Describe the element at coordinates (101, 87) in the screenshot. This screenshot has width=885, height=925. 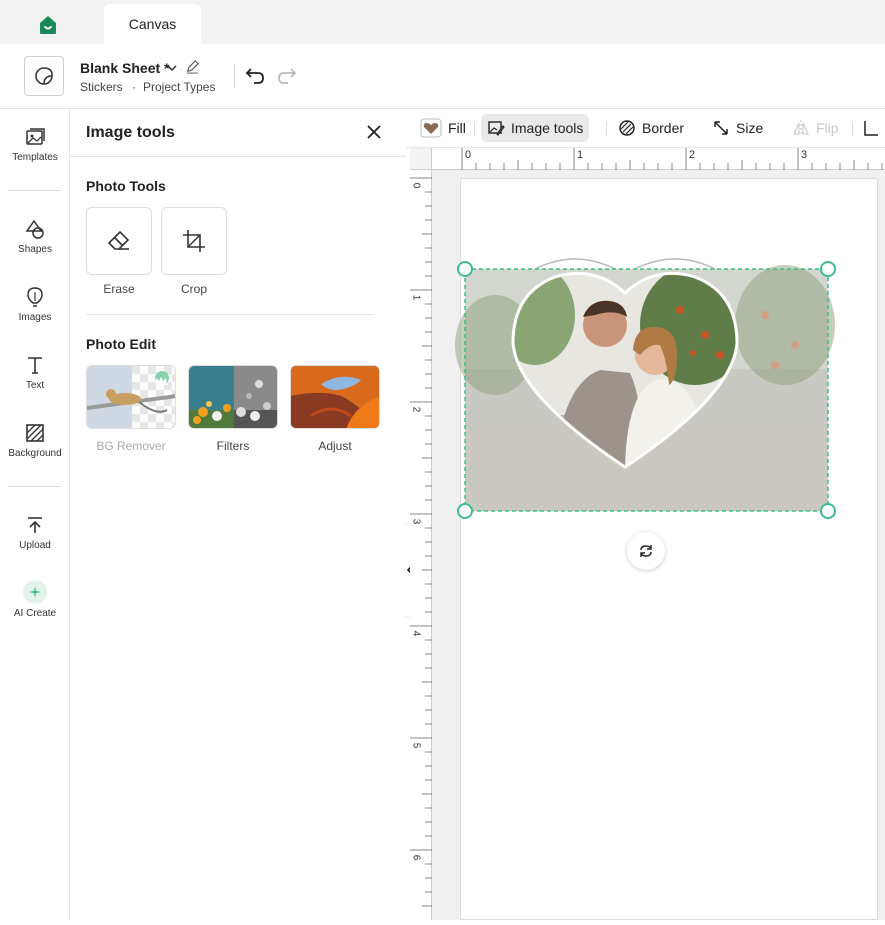
I see `breadcrumb-stickers: Stickers` at that location.